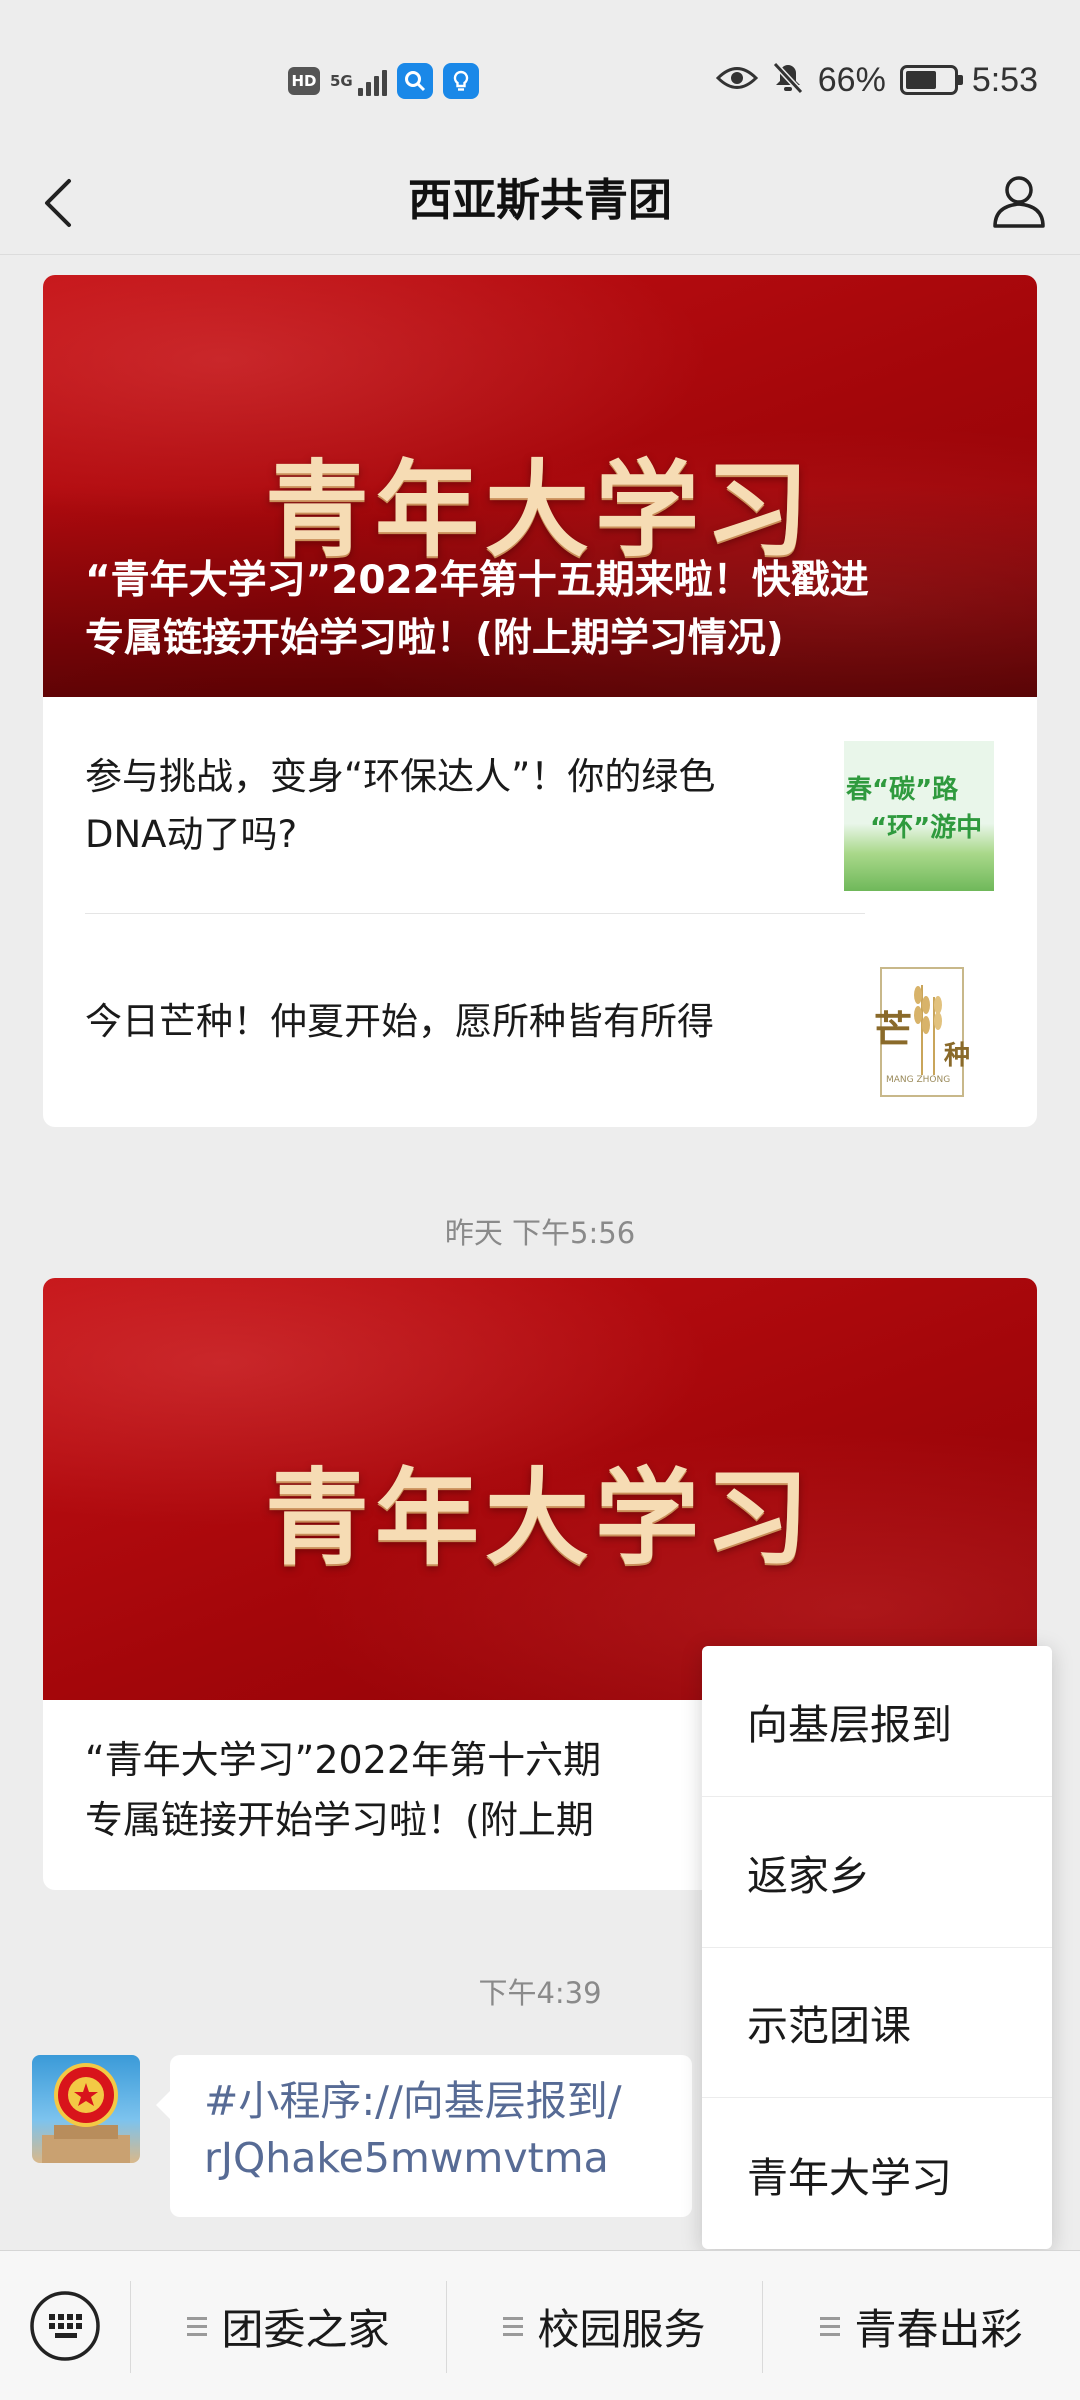  What do you see at coordinates (461, 81) in the screenshot?
I see `lightbulb-app-icon` at bounding box center [461, 81].